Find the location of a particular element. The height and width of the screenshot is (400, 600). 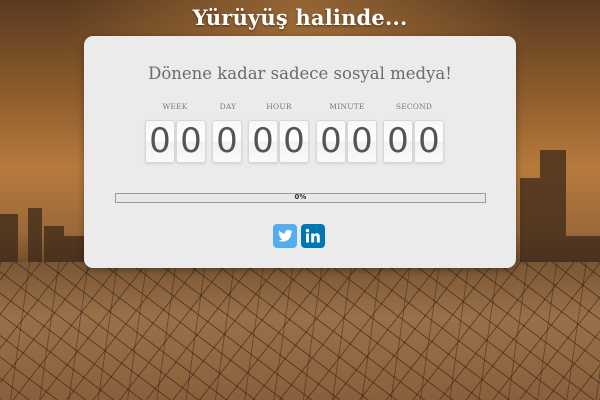

twitter-share-button is located at coordinates (285, 236).